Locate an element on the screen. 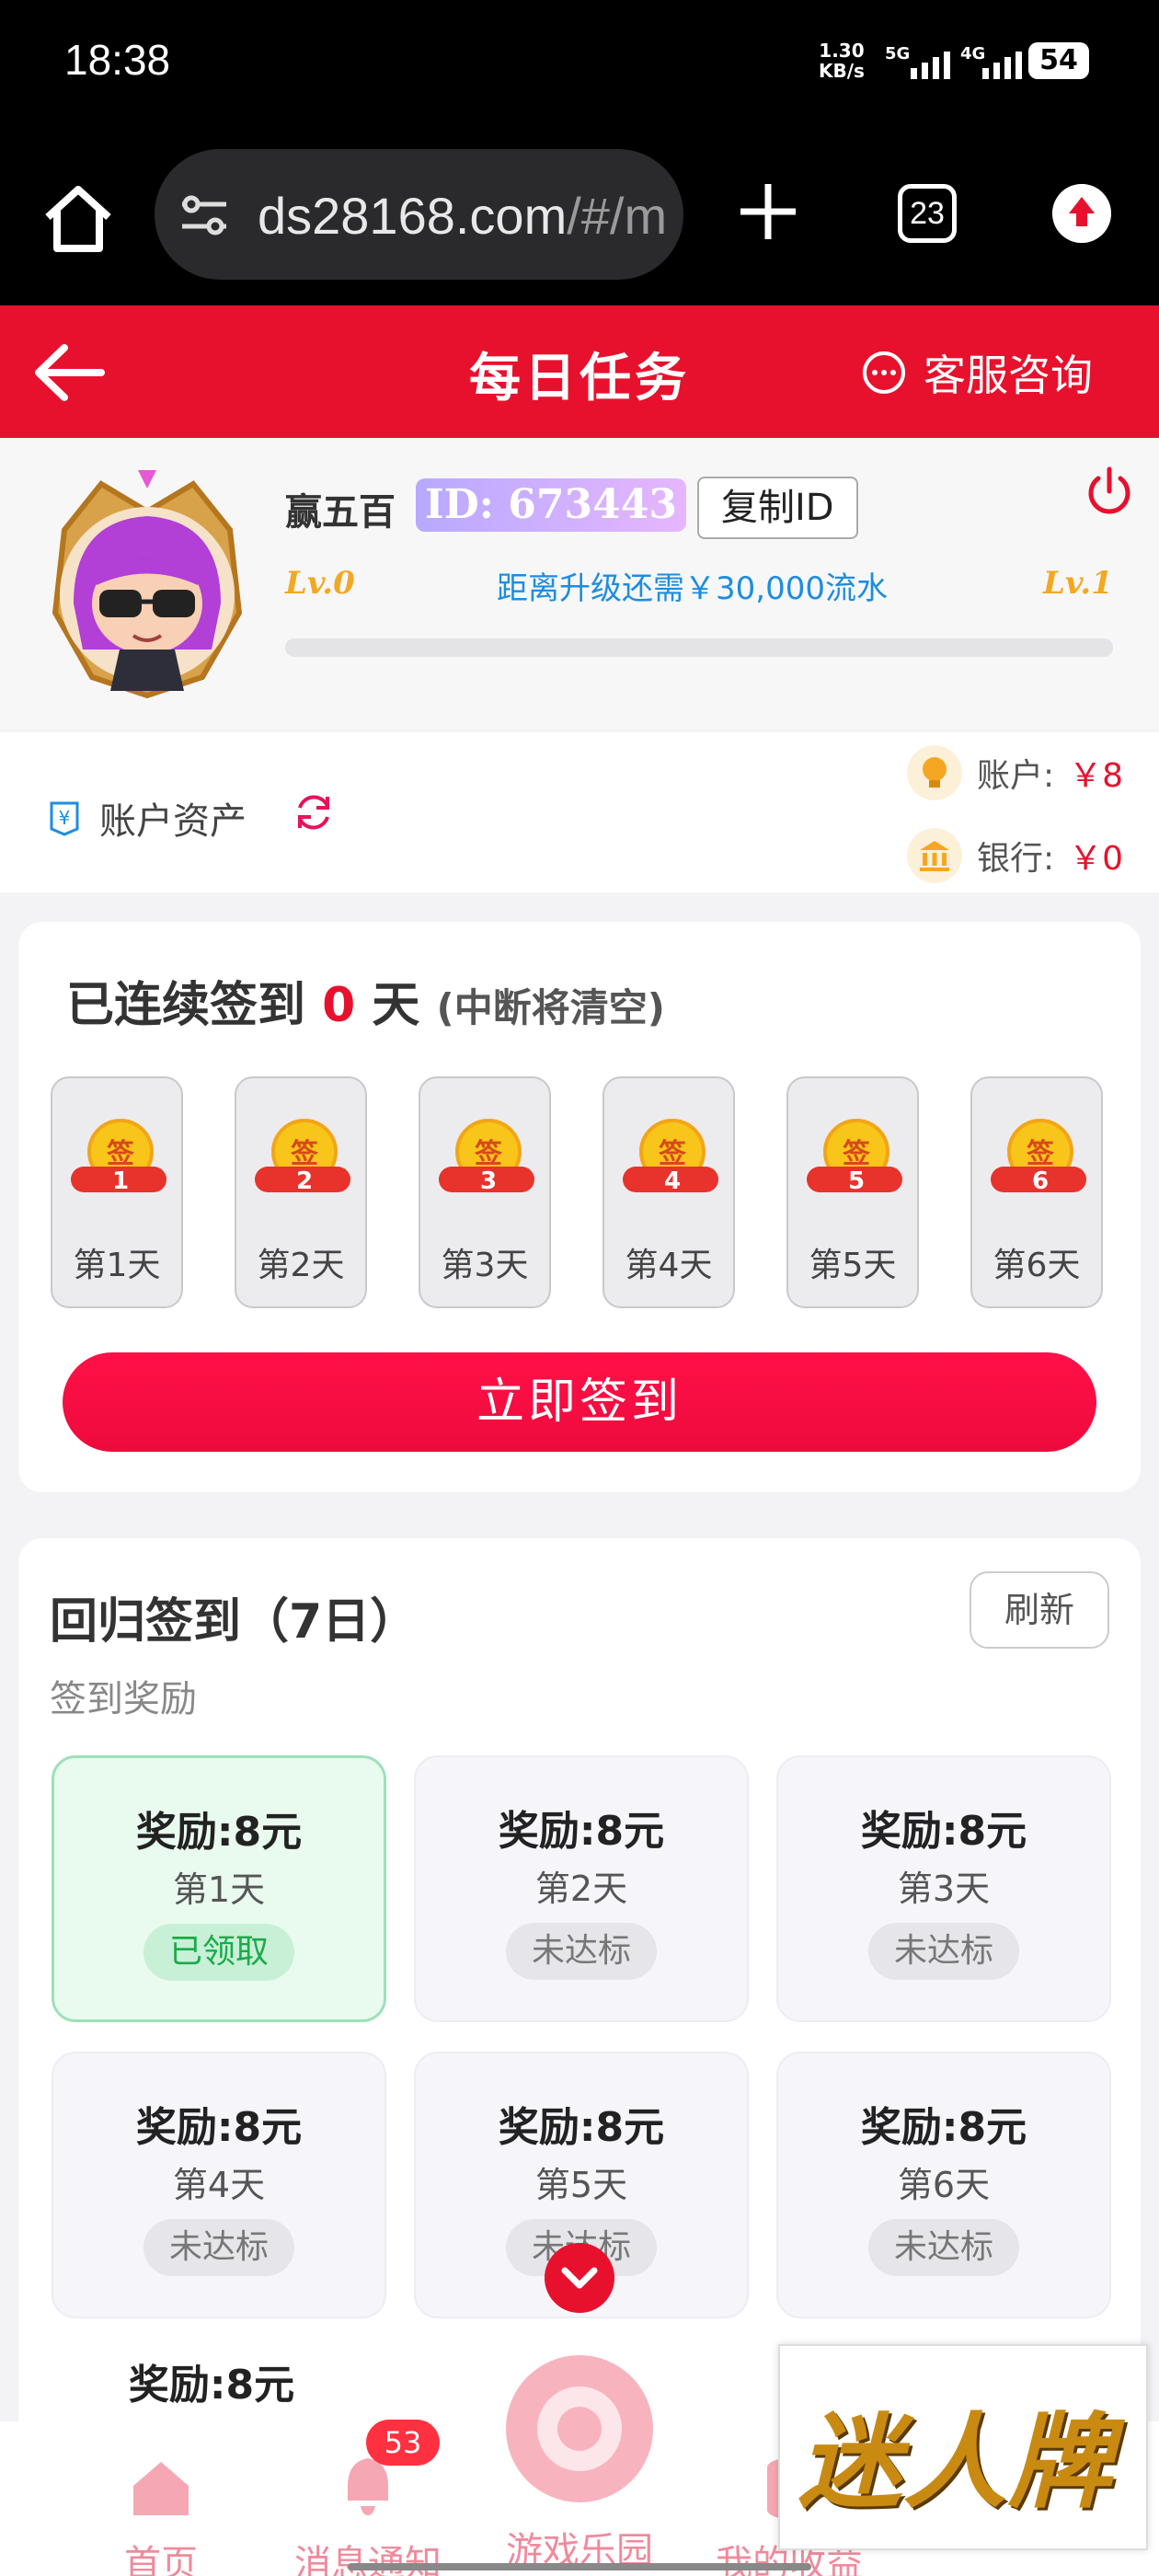 This screenshot has width=1159, height=2576. speed-unit: KB/s is located at coordinates (842, 71).